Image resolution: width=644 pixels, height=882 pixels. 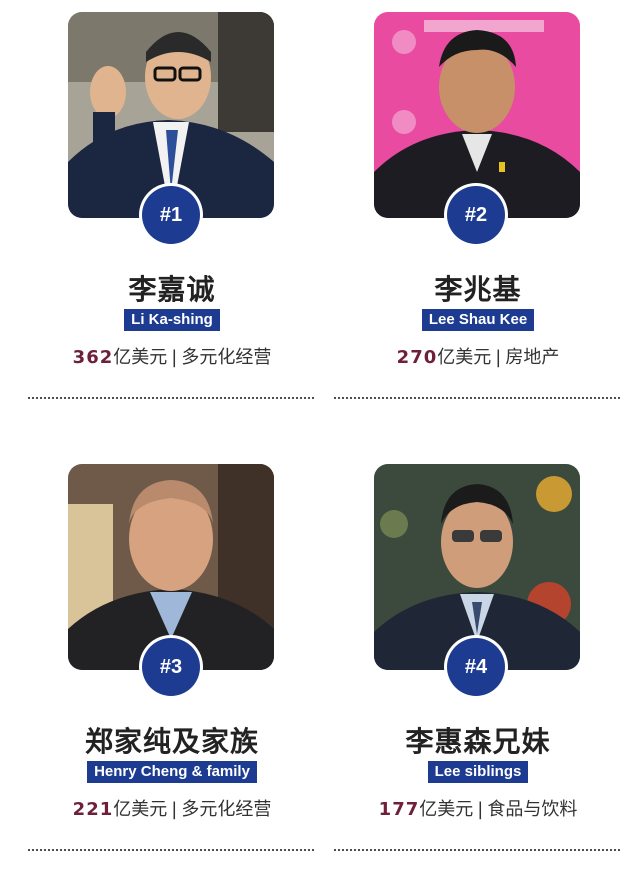 I want to click on name-english-tag: Henry Cheng & family, so click(x=172, y=772).